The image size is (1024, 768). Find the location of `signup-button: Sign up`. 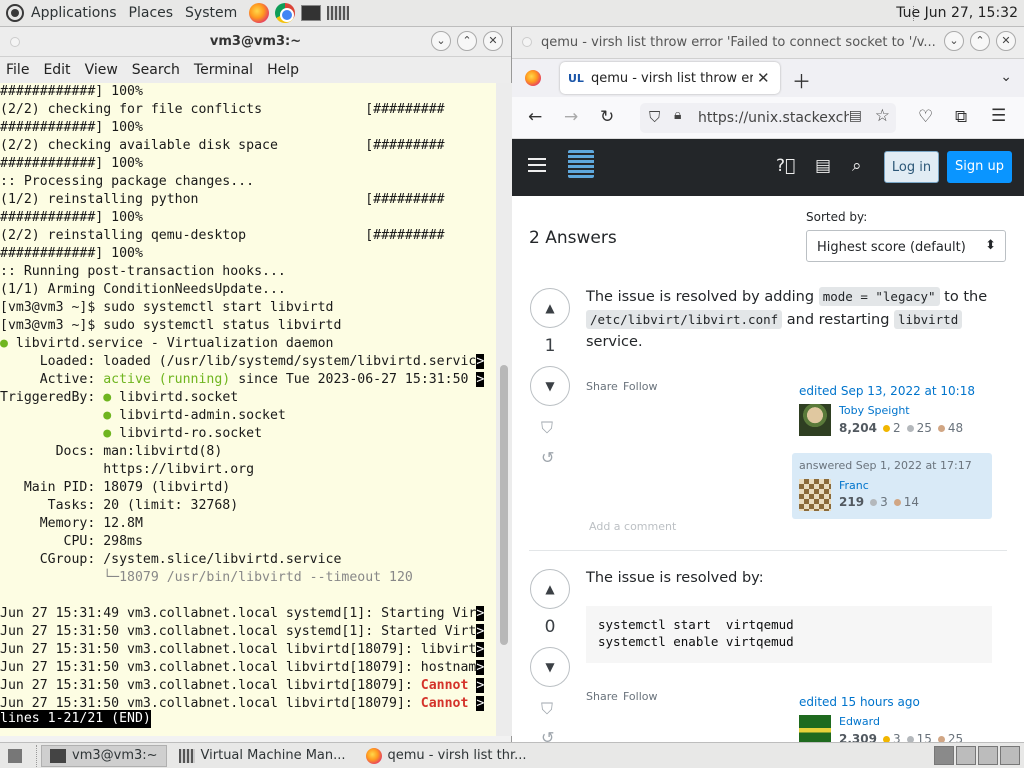

signup-button: Sign up is located at coordinates (979, 167).